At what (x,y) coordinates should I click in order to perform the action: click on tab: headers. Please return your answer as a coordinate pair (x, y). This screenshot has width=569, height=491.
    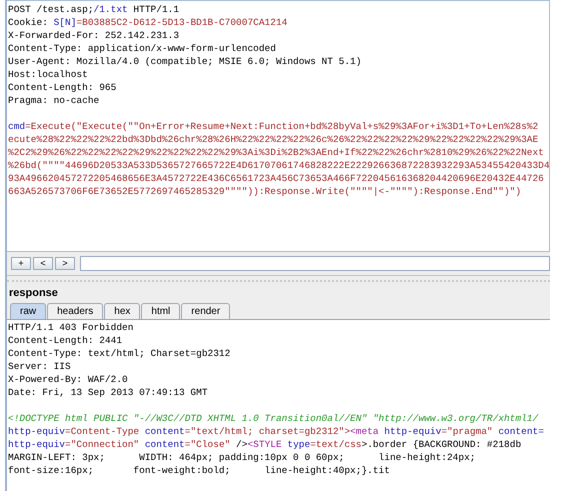
    Looking at the image, I should click on (75, 311).